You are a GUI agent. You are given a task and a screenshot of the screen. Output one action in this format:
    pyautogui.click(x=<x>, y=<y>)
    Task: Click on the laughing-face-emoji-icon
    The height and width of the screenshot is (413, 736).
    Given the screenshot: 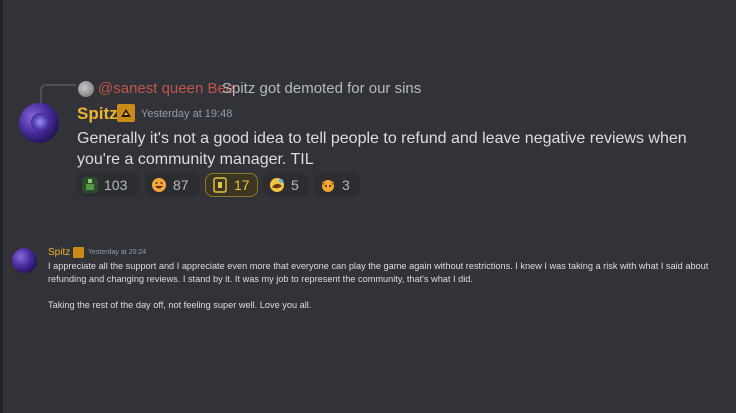 What is the action you would take?
    pyautogui.click(x=159, y=185)
    